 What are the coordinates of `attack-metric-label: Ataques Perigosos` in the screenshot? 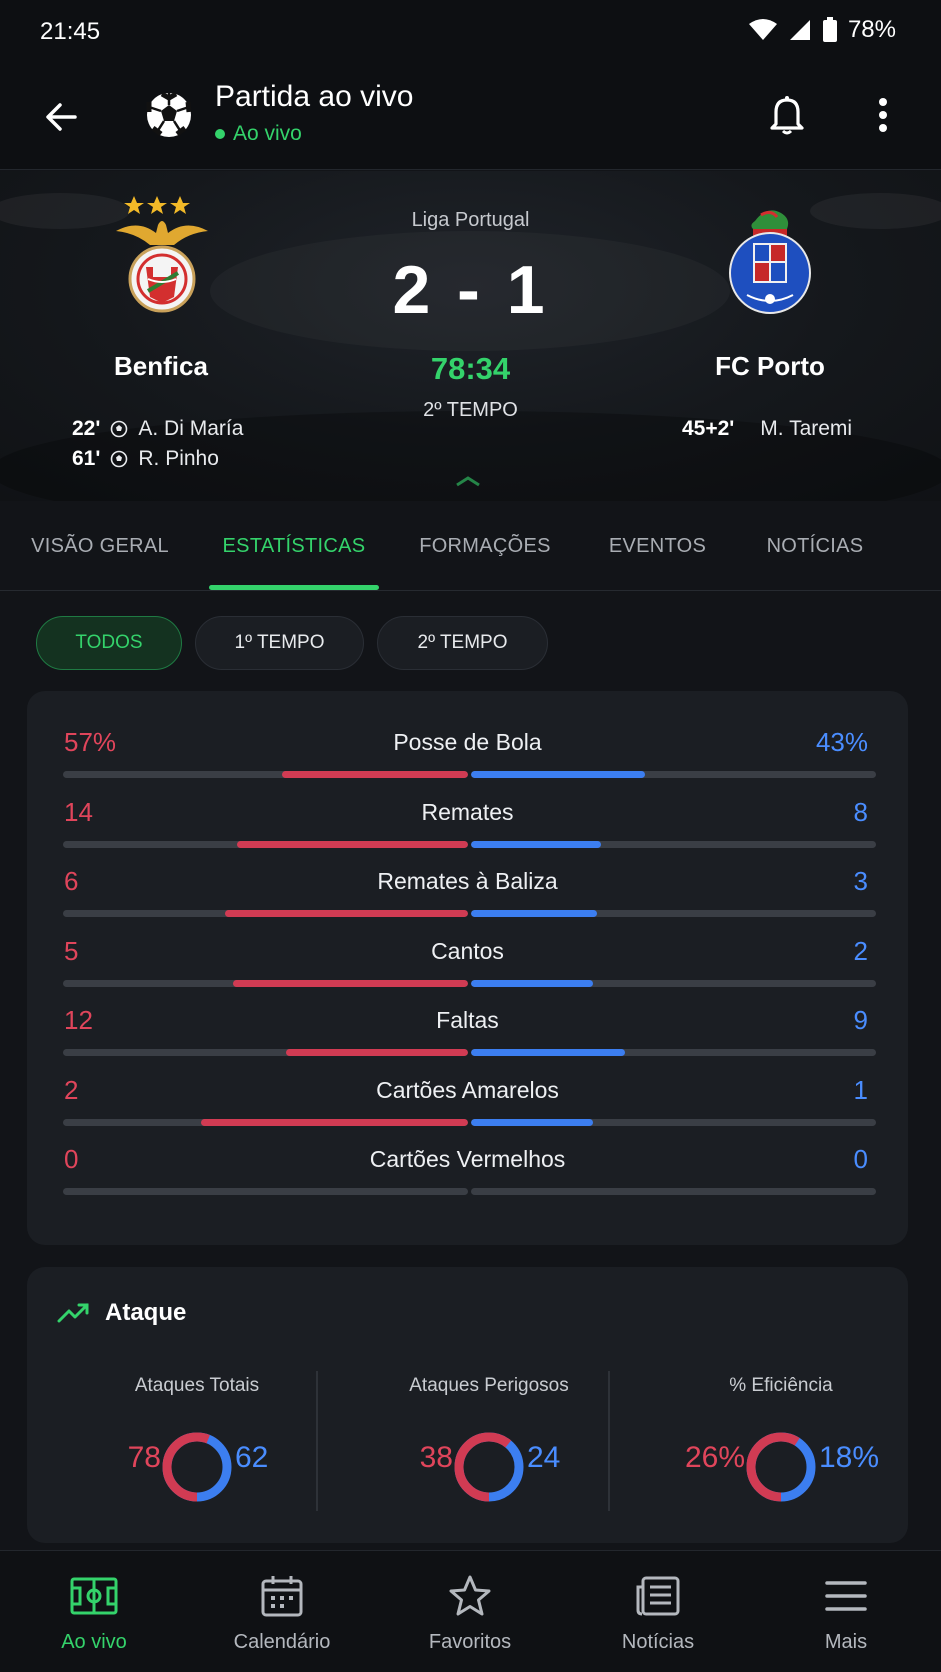 It's located at (489, 1385).